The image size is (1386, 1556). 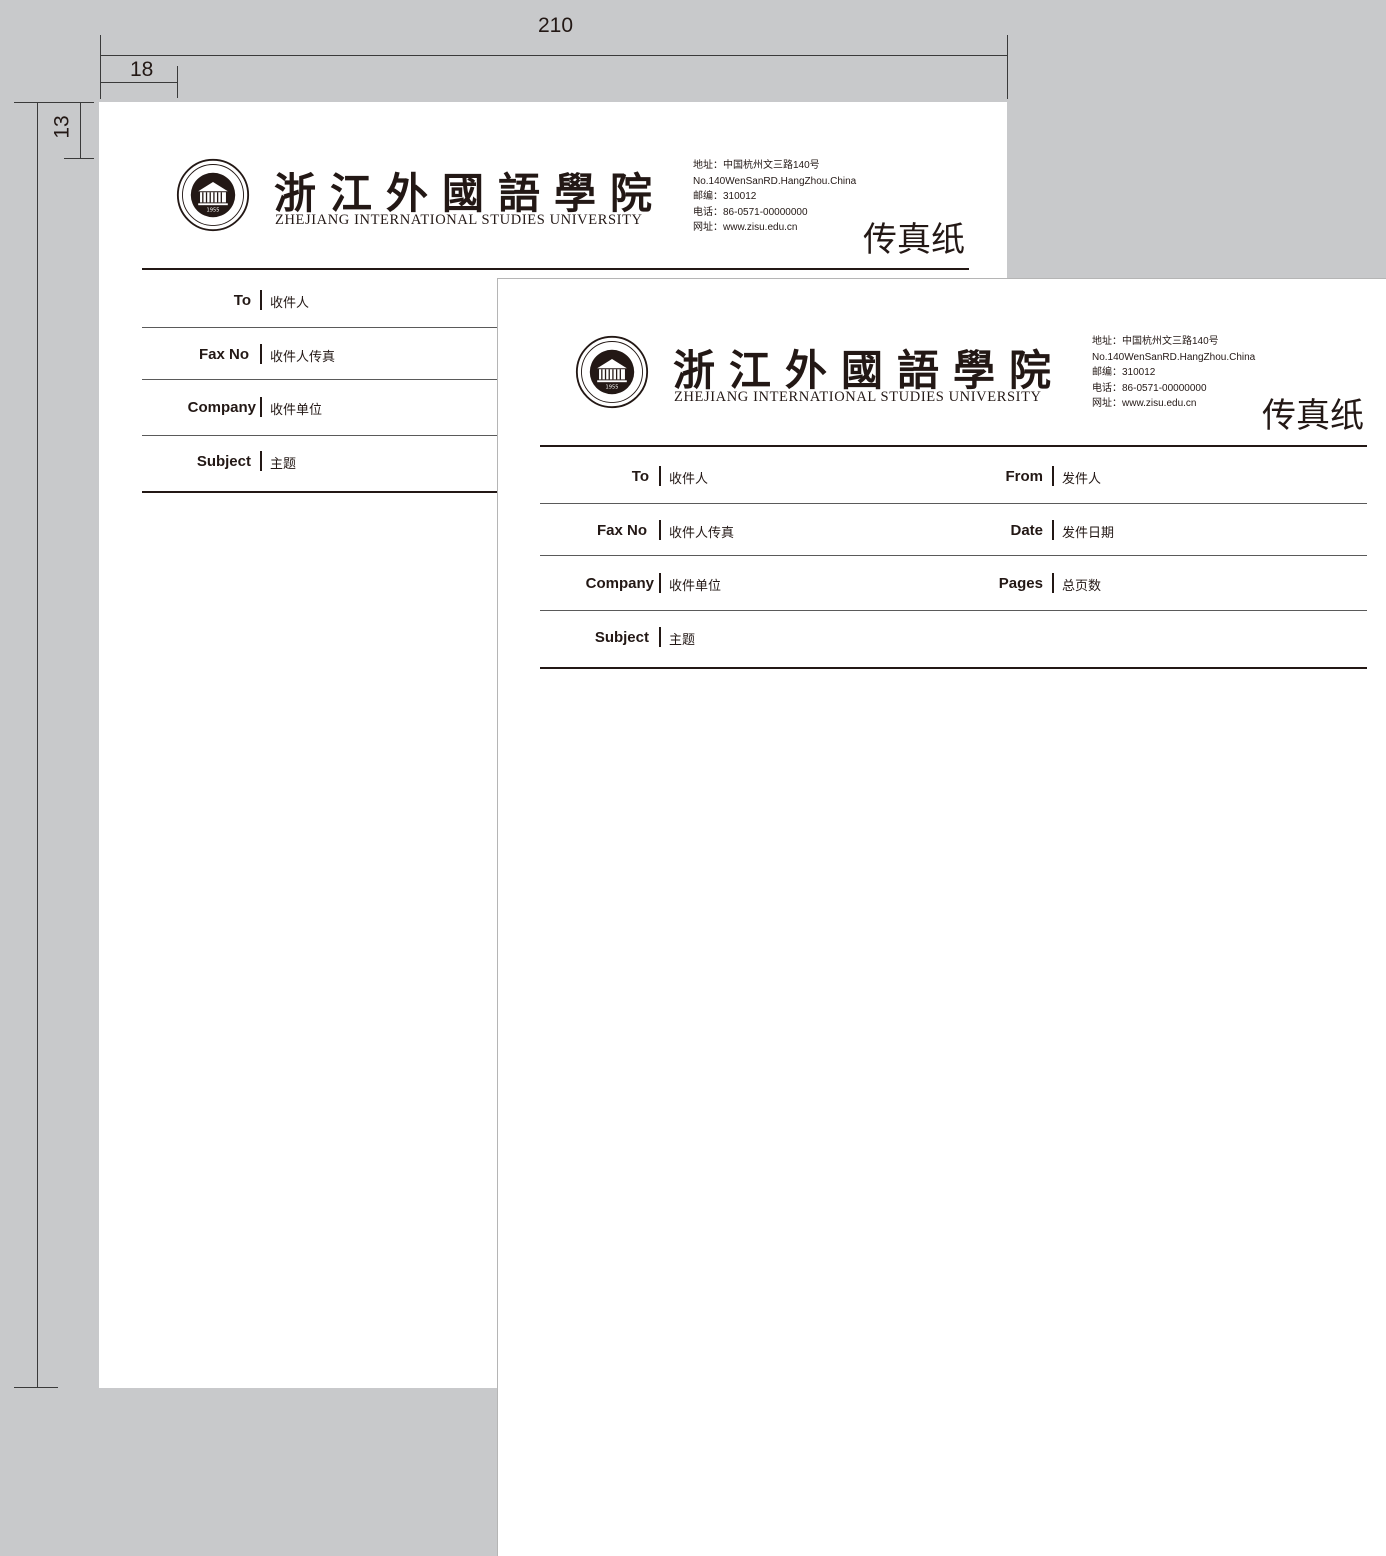 What do you see at coordinates (142, 69) in the screenshot?
I see `margin-left-dimension-label: 18` at bounding box center [142, 69].